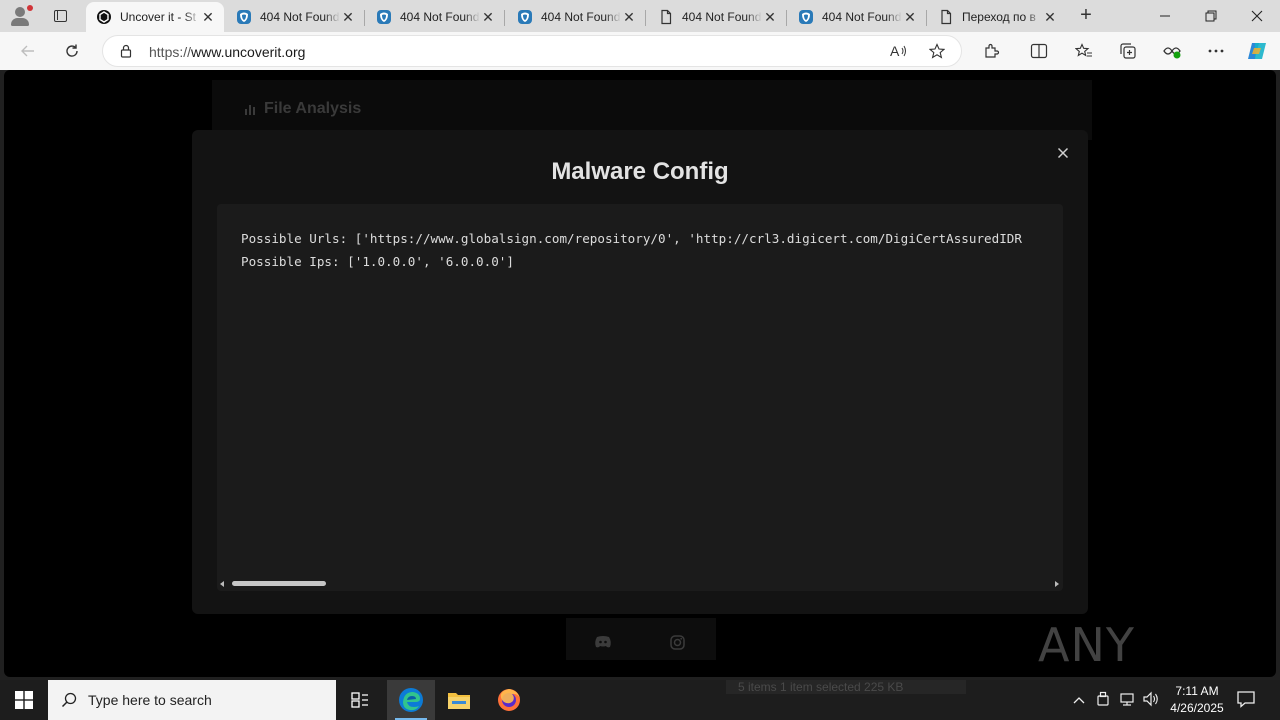 This screenshot has width=1280, height=720. What do you see at coordinates (1128, 51) in the screenshot?
I see `collections-icon` at bounding box center [1128, 51].